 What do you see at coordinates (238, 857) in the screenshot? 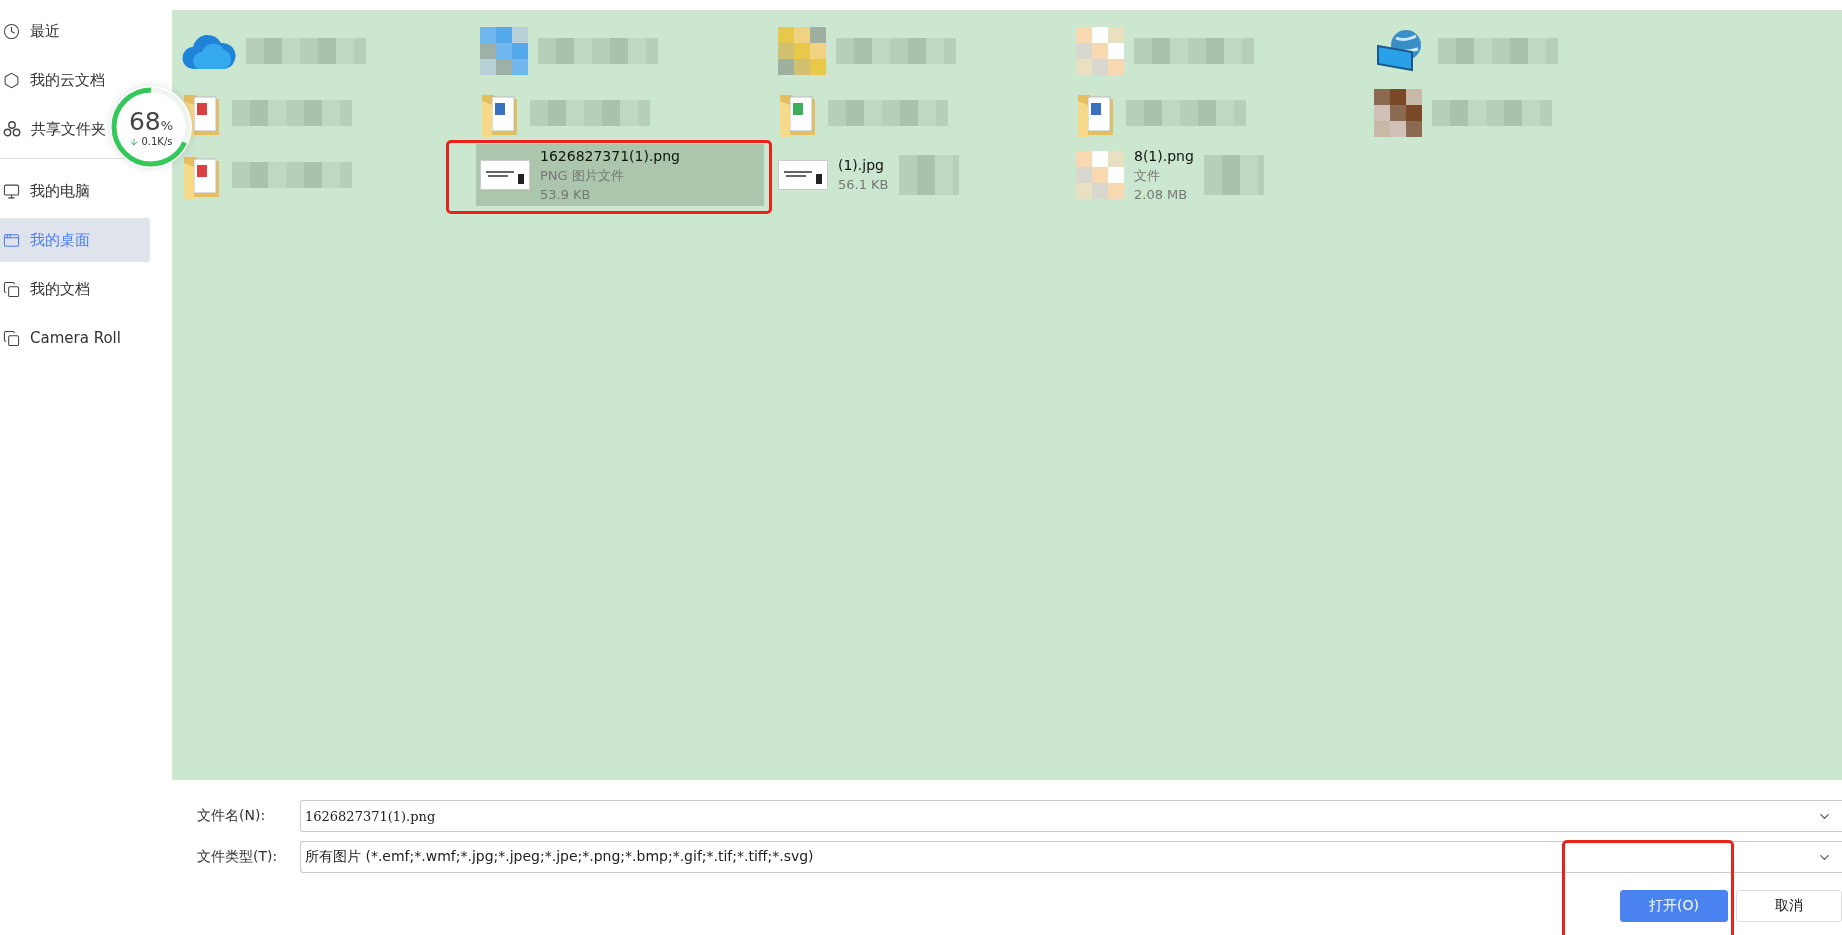
I see `field-label: 文件类型(T):` at bounding box center [238, 857].